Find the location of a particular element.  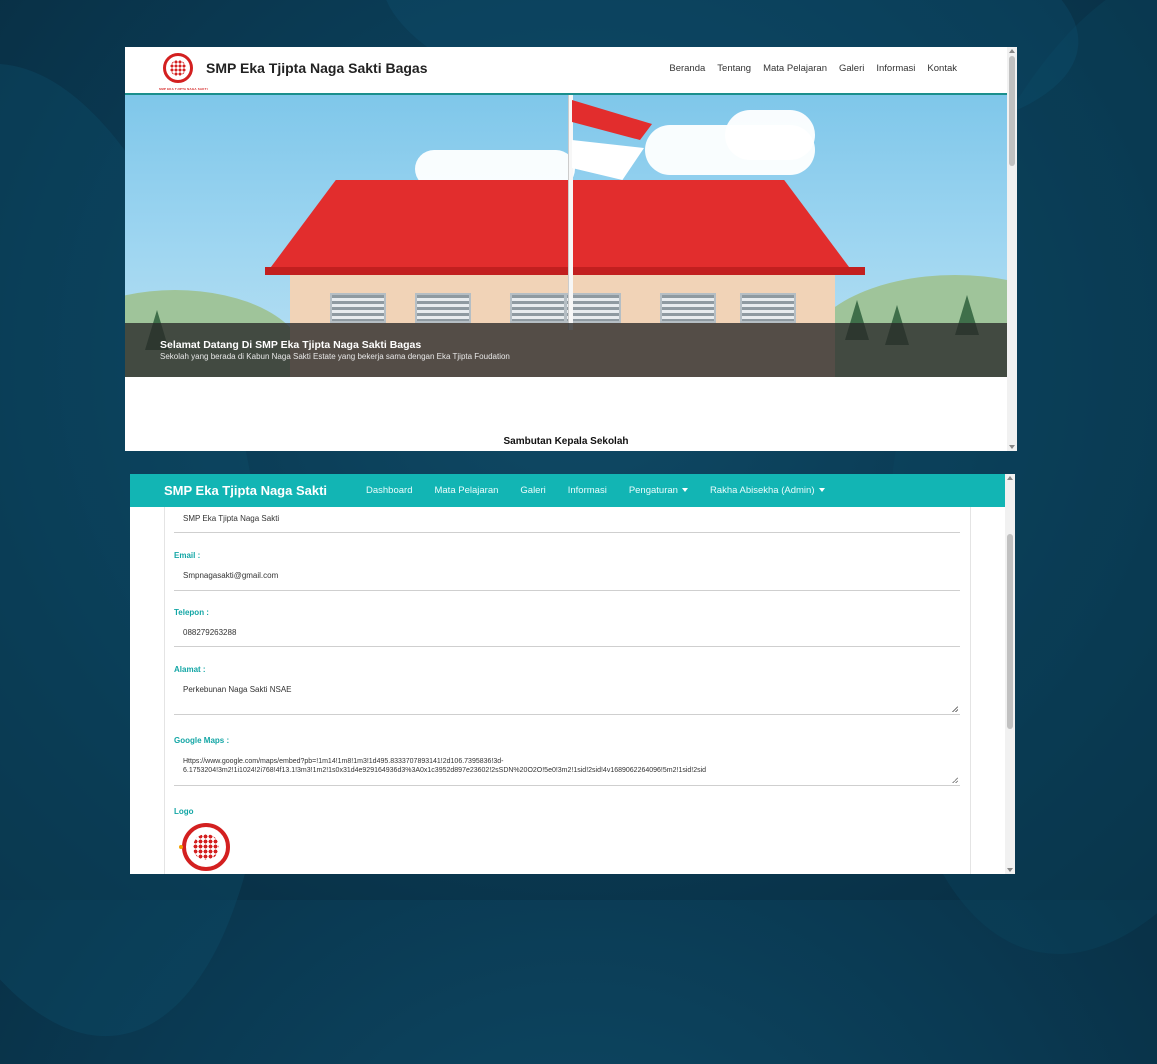

section-heading: Sambutan Kepala Sekolah is located at coordinates (566, 441).